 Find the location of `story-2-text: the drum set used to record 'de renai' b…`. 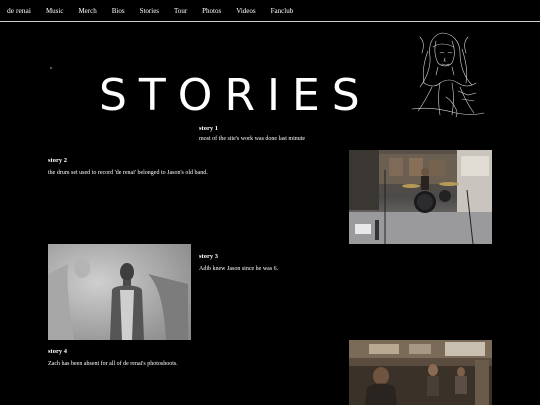

story-2-text: the drum set used to record 'de renai' b… is located at coordinates (128, 173).